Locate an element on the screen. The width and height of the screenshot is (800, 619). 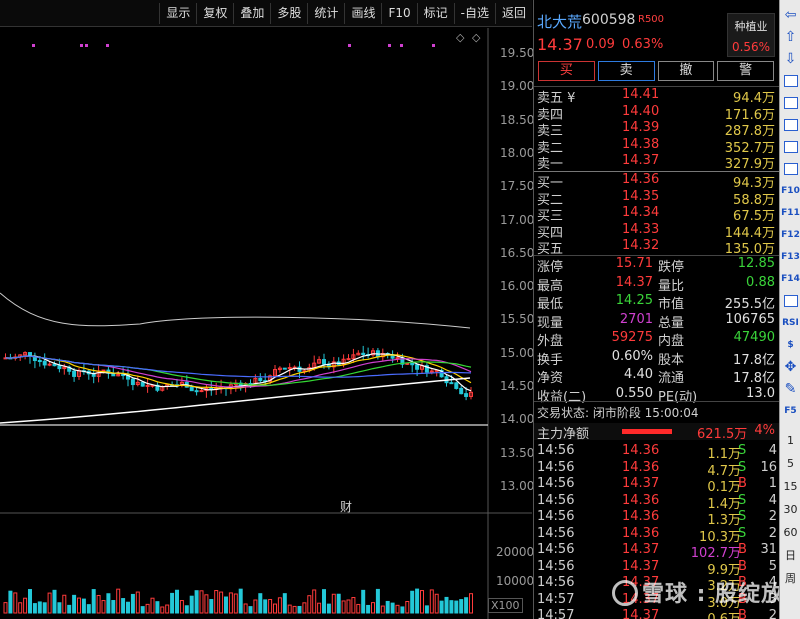
grid-icon is located at coordinates (790, 81).